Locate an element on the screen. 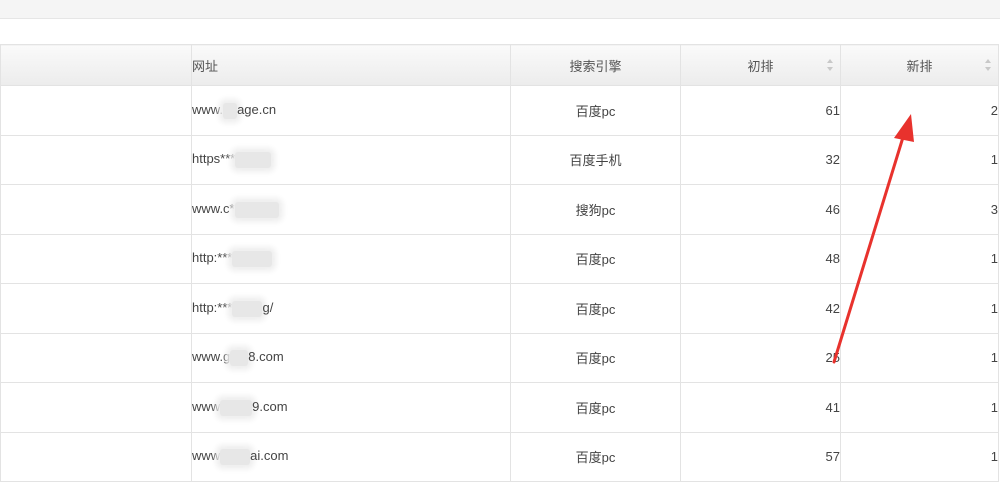  table-header-row: 网址 搜索引擎 初排 新排 is located at coordinates (499, 65).